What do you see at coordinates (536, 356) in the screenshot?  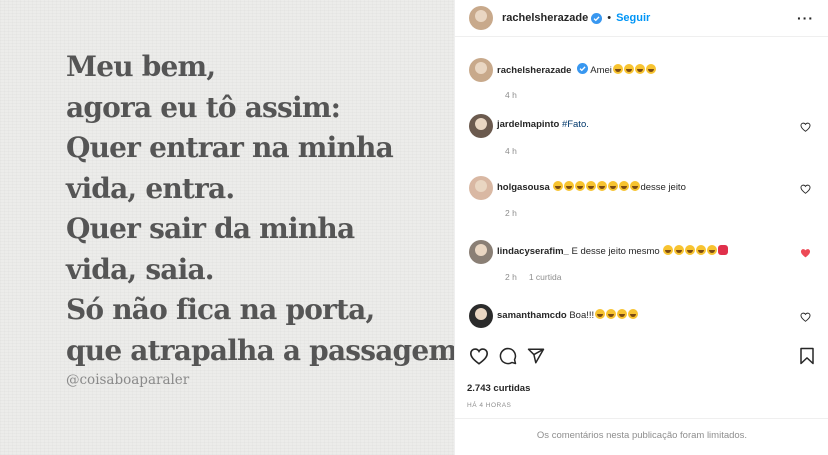 I see `paper-plane-icon` at bounding box center [536, 356].